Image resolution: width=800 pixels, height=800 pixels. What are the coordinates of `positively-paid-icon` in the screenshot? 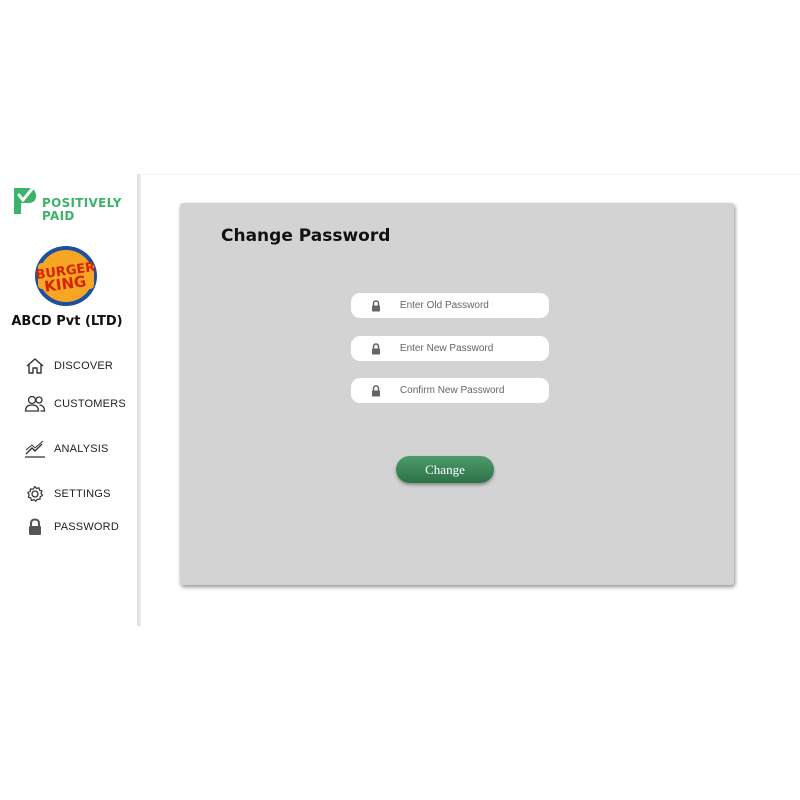 It's located at (25, 200).